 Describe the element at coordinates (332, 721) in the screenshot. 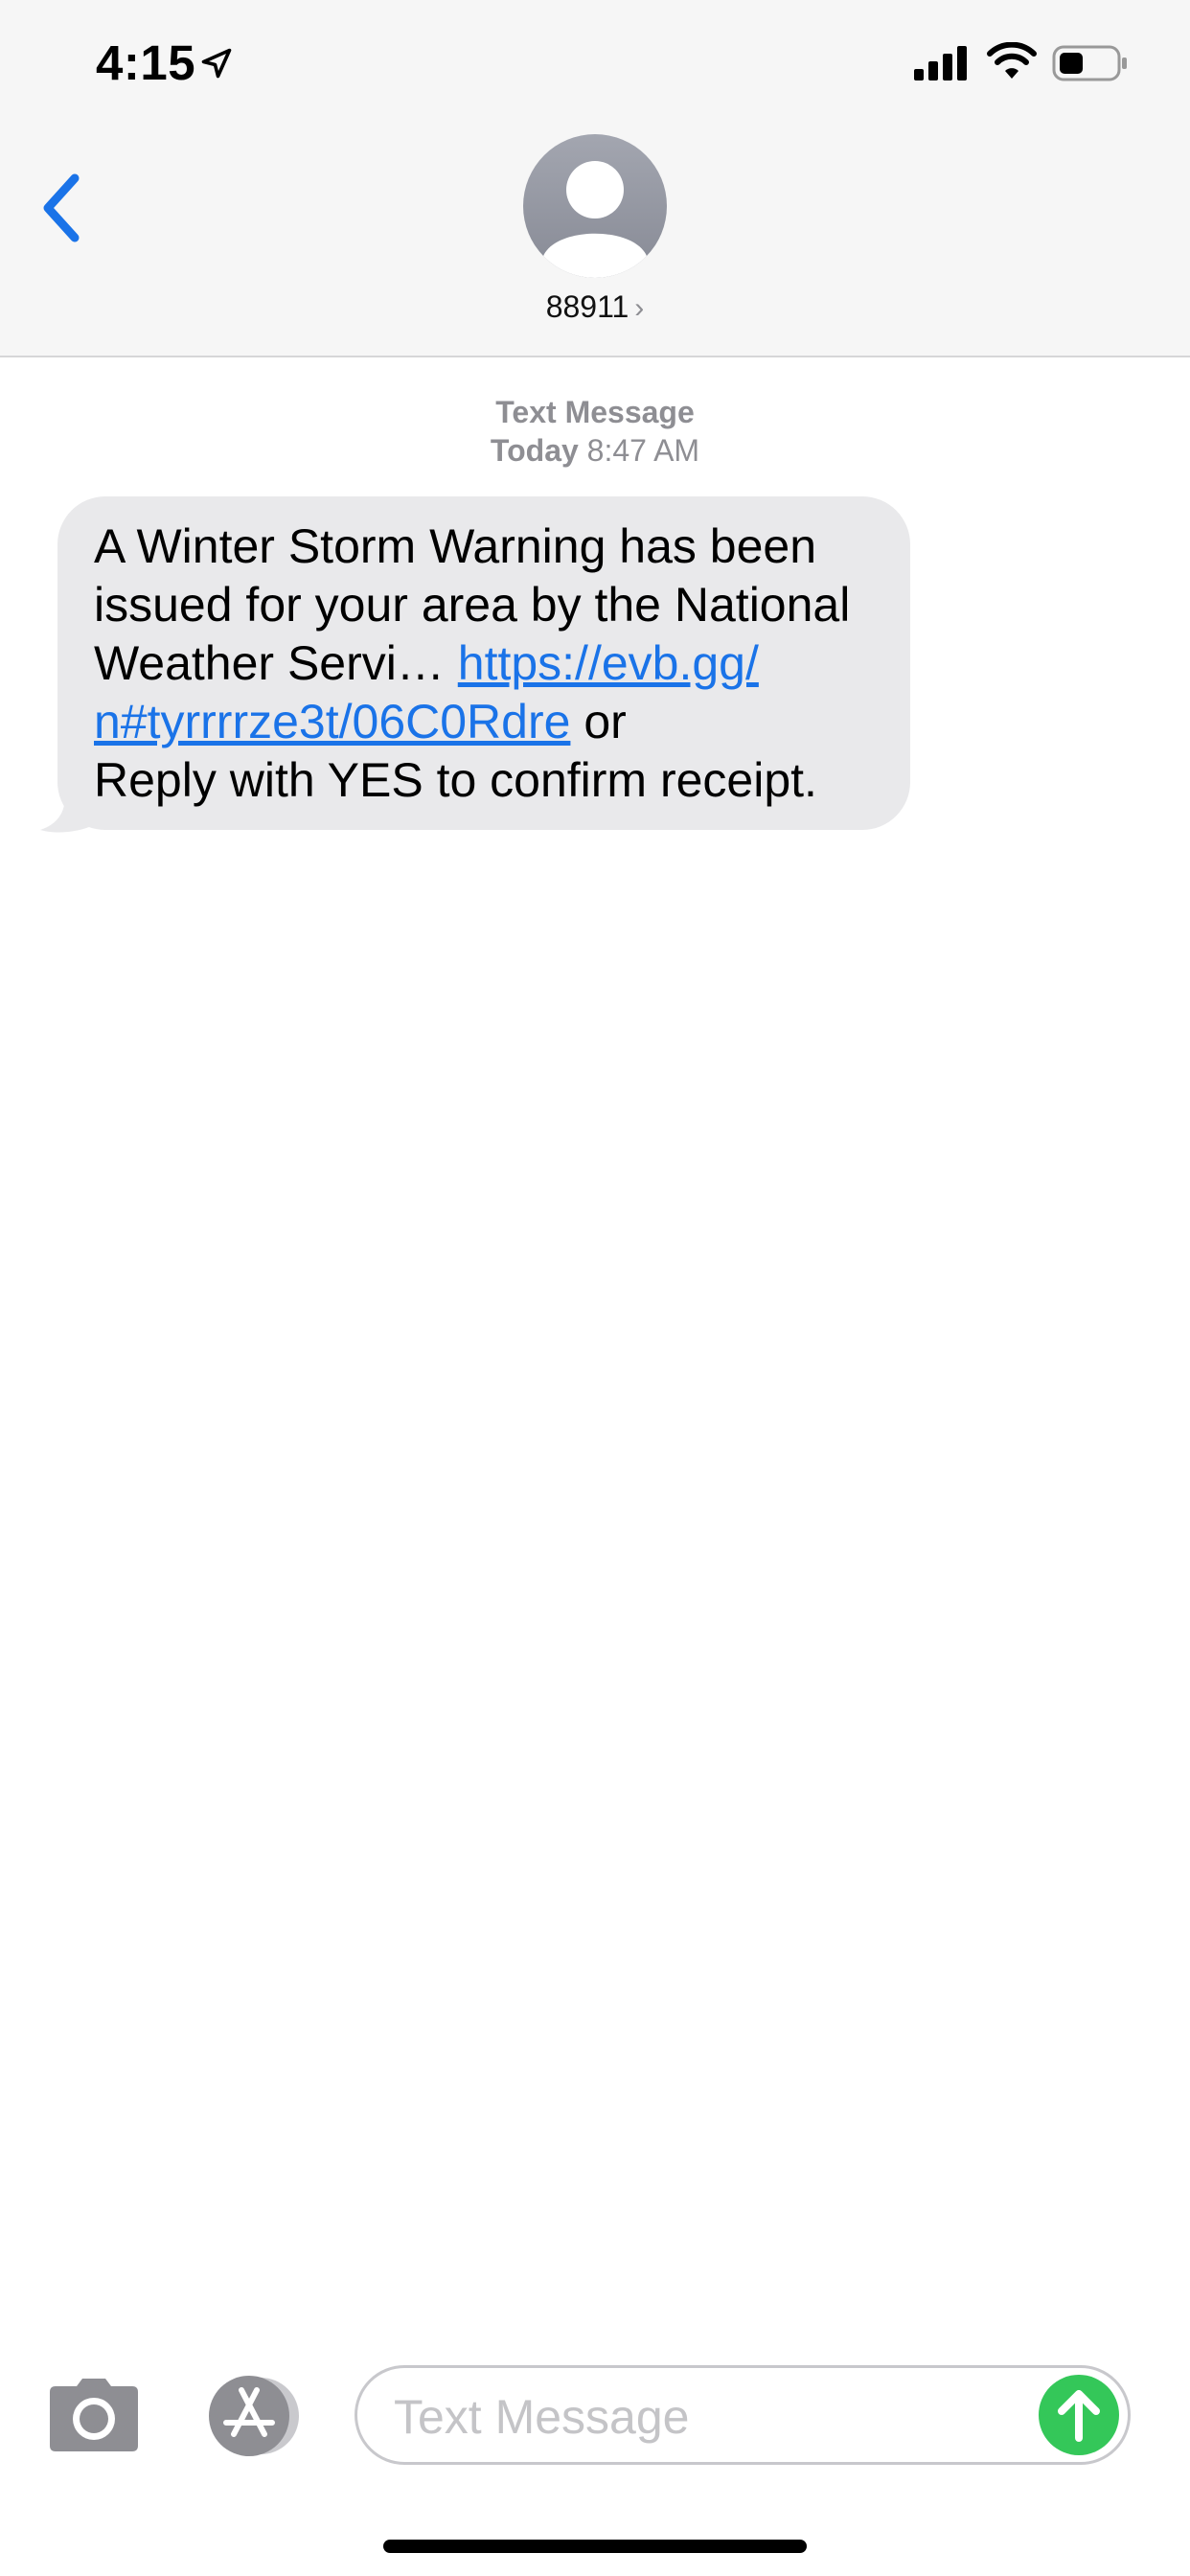

I see `message-link-continued: n#tyrrrrze3t/06C0Rdre` at that location.